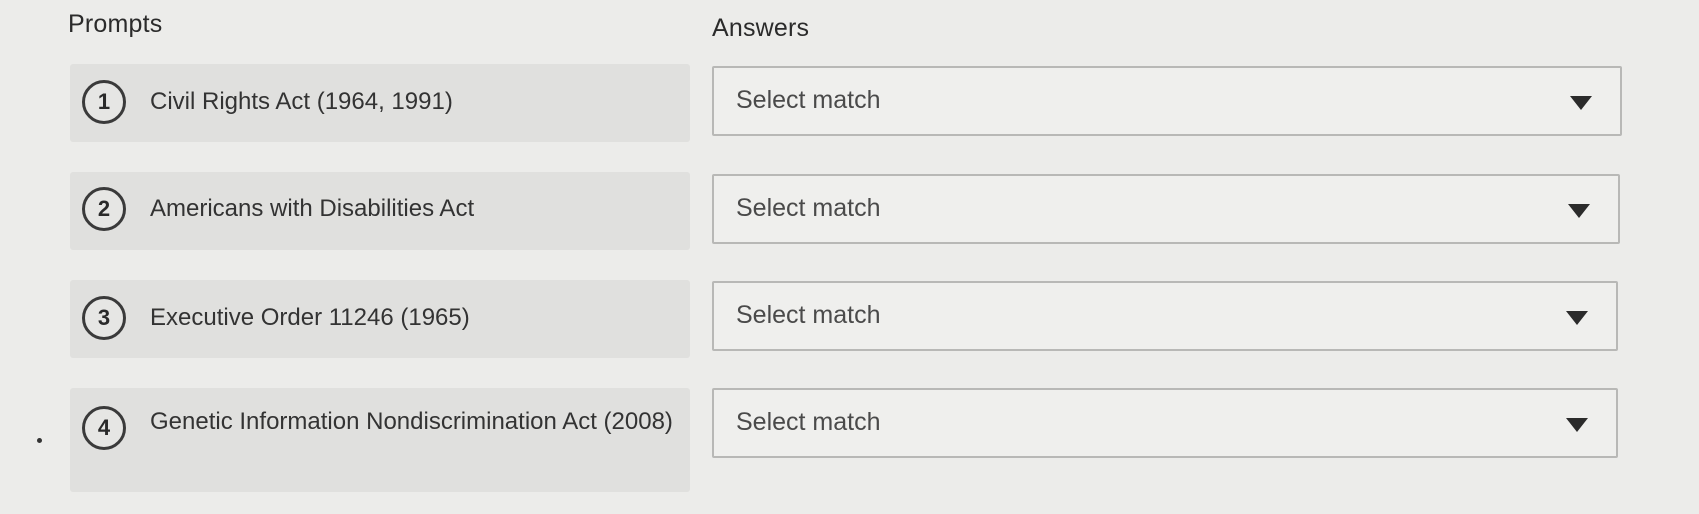 The image size is (1699, 514). I want to click on answer-select-2: Select match, so click(1166, 209).